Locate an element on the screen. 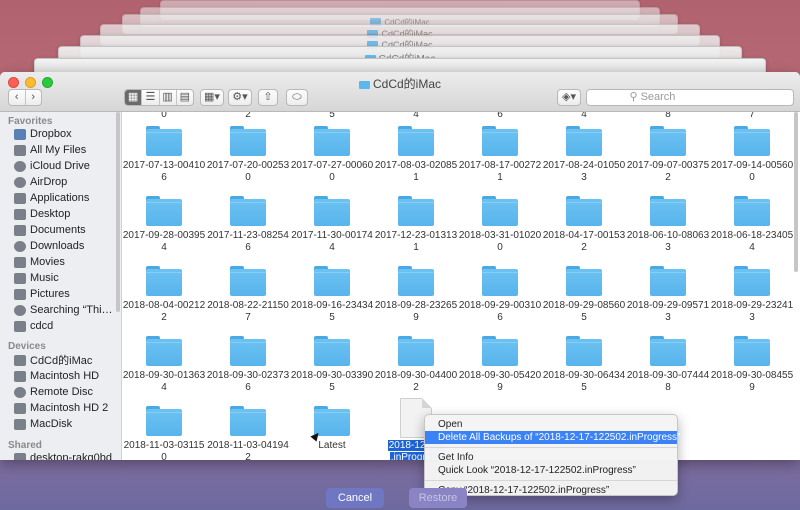 The height and width of the screenshot is (510, 800). folder-item: 2018-09-29-08560 5 is located at coordinates (584, 301).